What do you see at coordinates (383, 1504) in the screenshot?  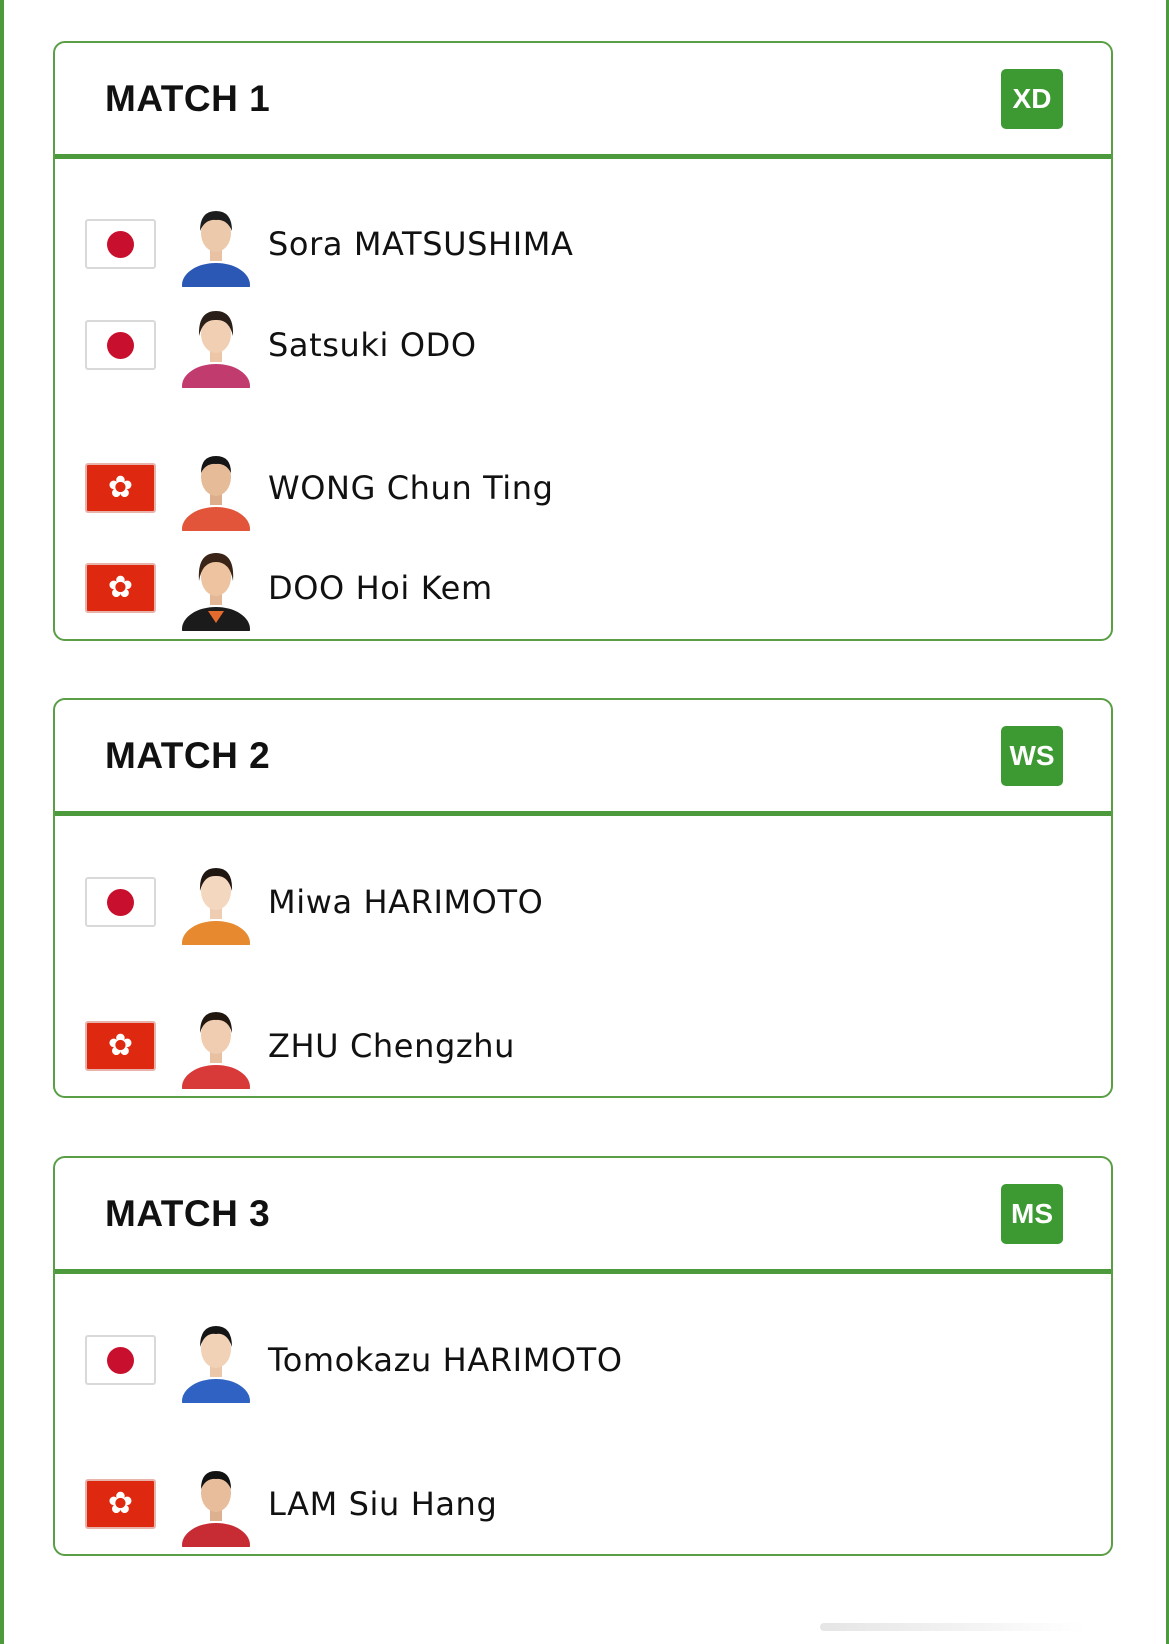 I see `player-name: LAM Siu Hang` at bounding box center [383, 1504].